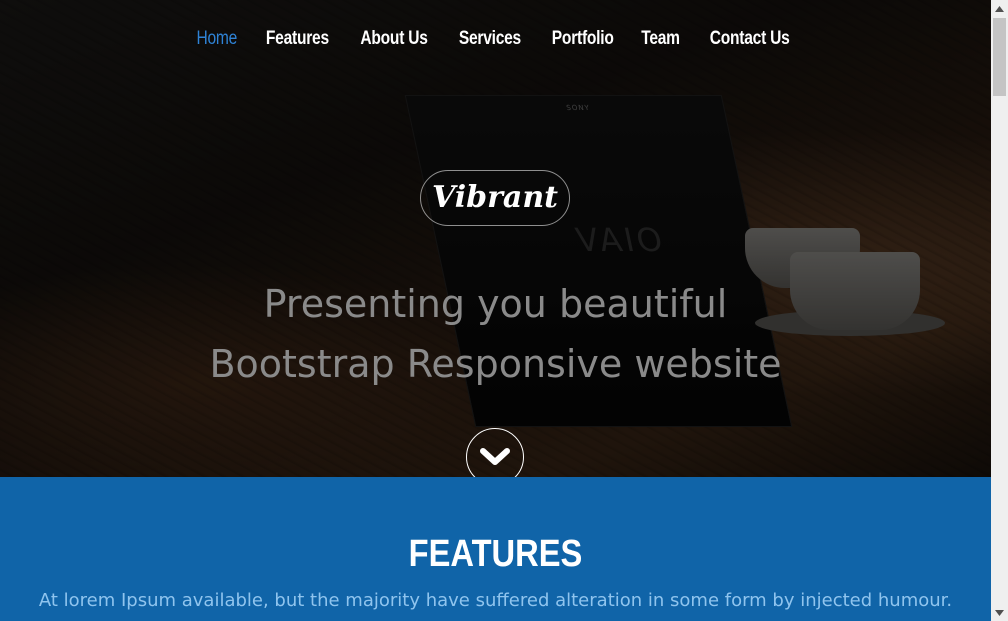 This screenshot has height=621, width=1008. Describe the element at coordinates (999, 310) in the screenshot. I see `page-scrollbar` at that location.